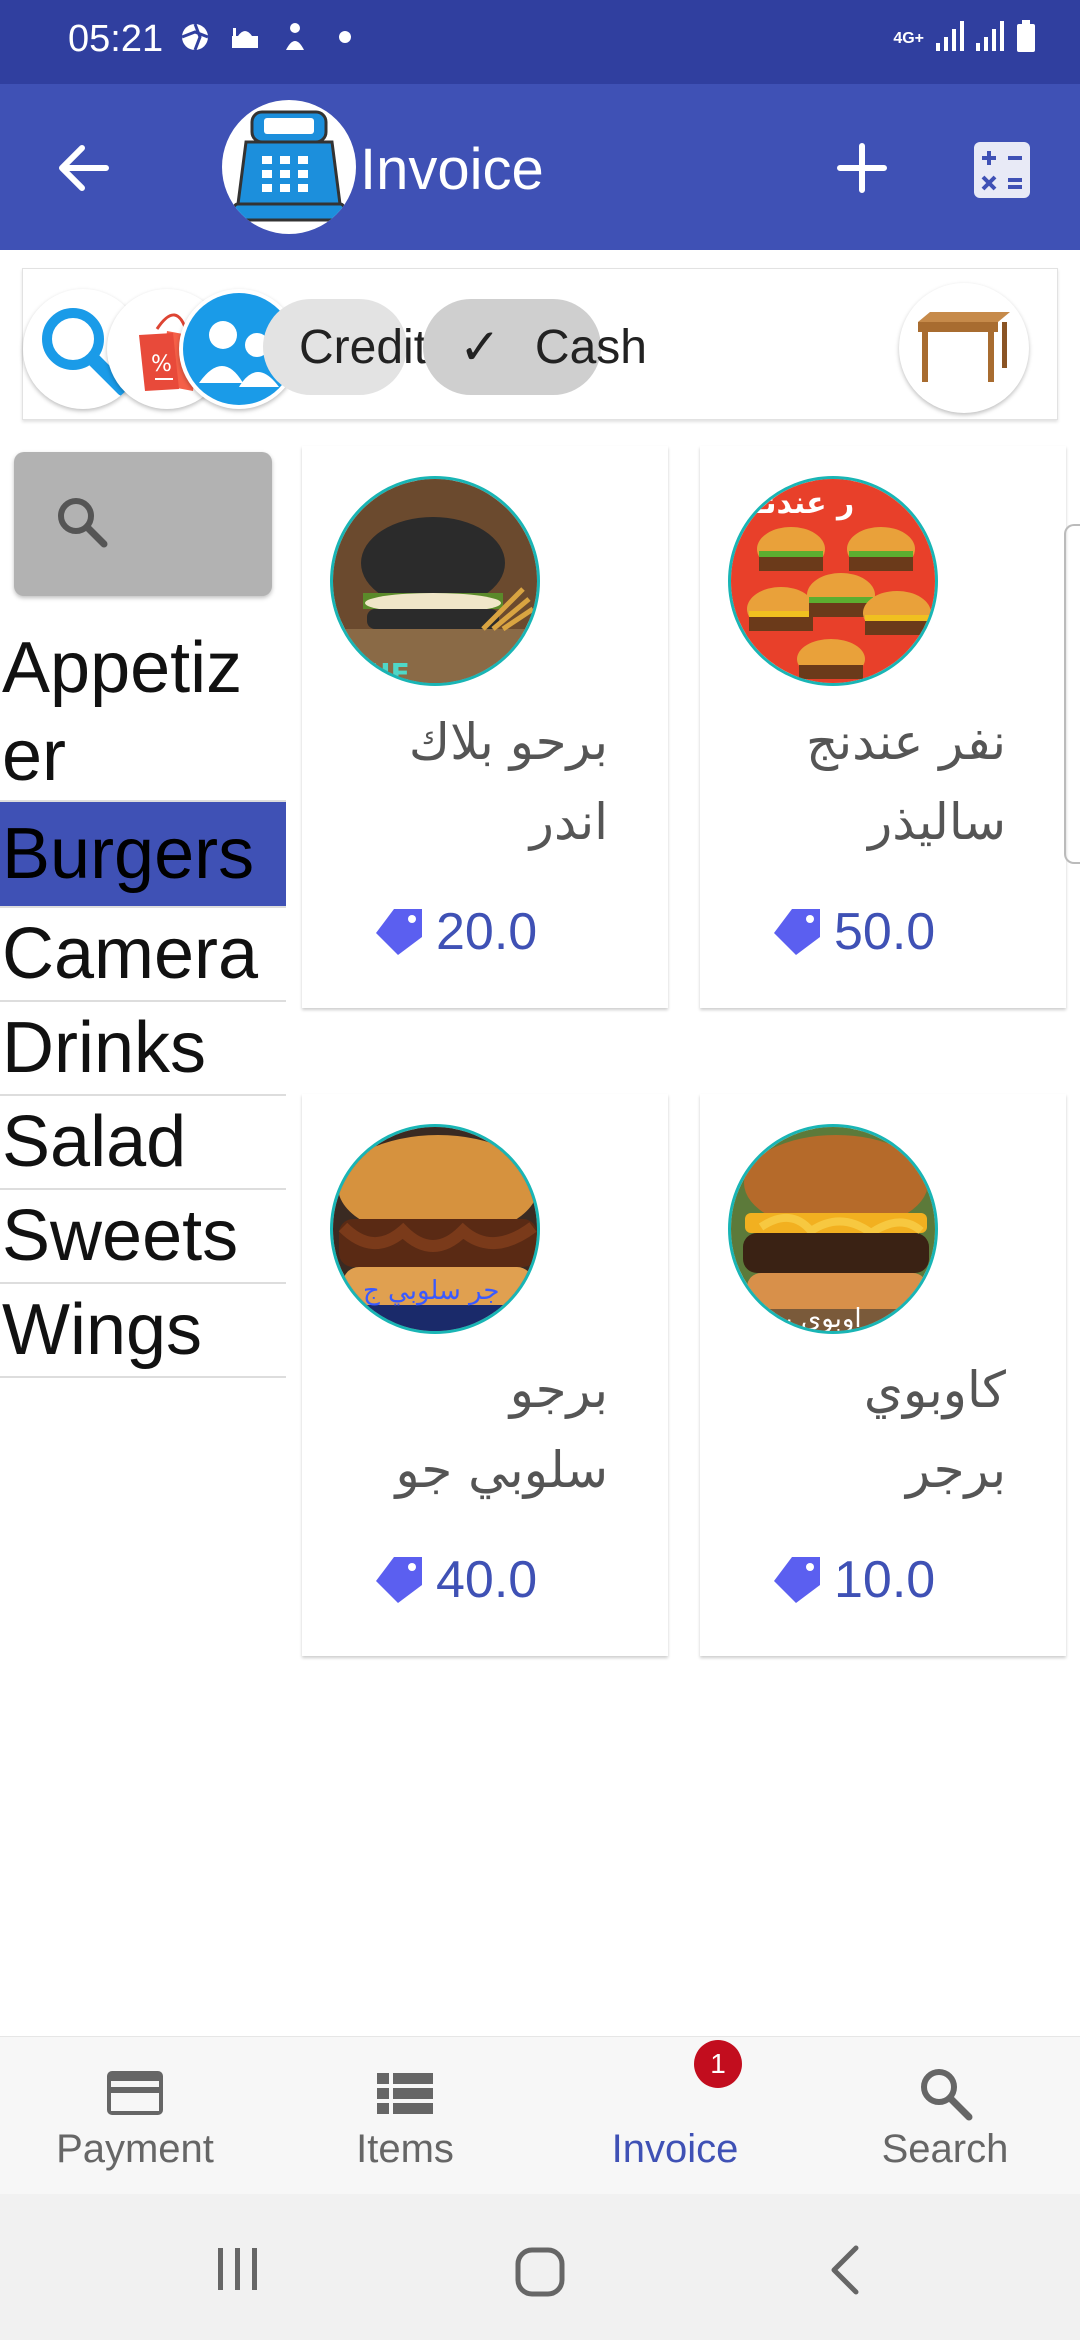 This screenshot has height=2340, width=1080. I want to click on category-item-burgers: Burgers, so click(143, 855).